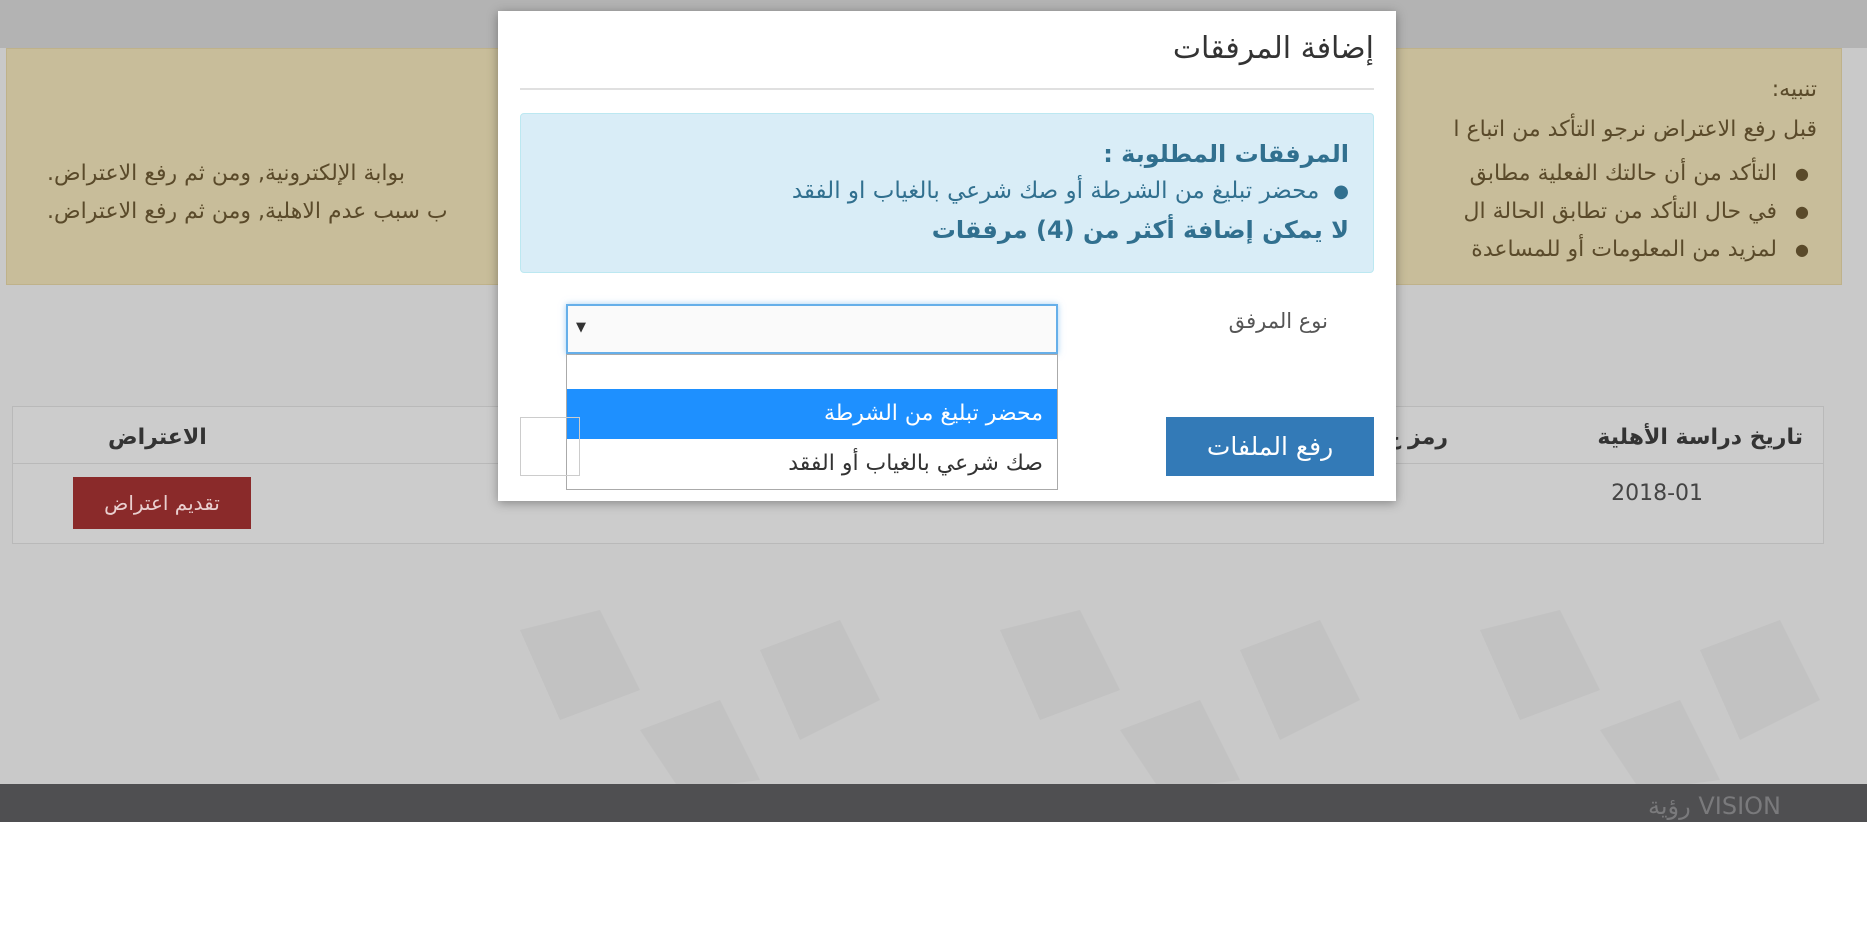 Image resolution: width=1867 pixels, height=940 pixels. I want to click on dropdown-option-legal-deed: صك شرعي بالغياب أو الفقد, so click(812, 464).